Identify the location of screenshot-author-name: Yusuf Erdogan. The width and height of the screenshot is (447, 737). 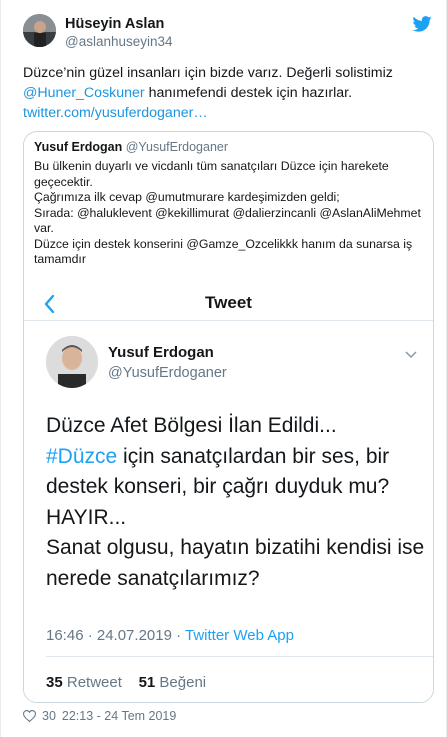
(161, 352).